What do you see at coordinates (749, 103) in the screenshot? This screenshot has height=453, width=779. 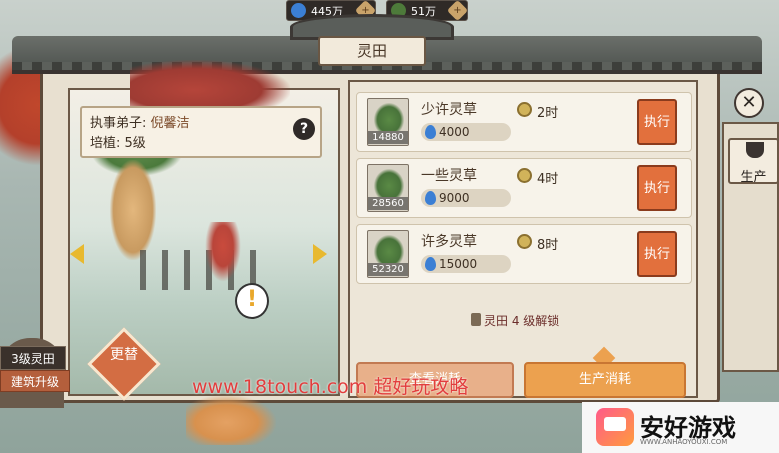 I see `close-icon: ✕` at bounding box center [749, 103].